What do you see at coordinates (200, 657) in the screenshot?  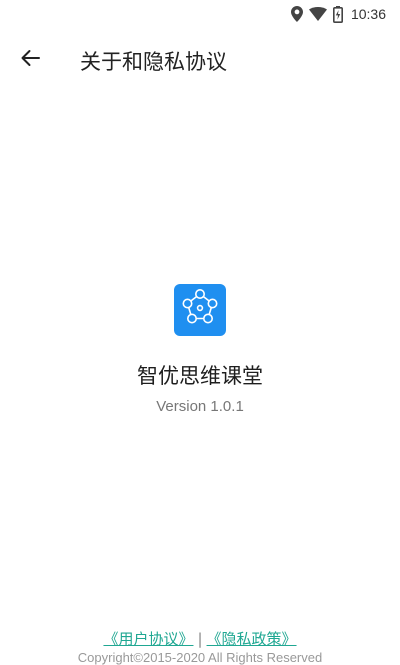 I see `copyright-text: Copyright©2015-2020 All Rights Reserved` at bounding box center [200, 657].